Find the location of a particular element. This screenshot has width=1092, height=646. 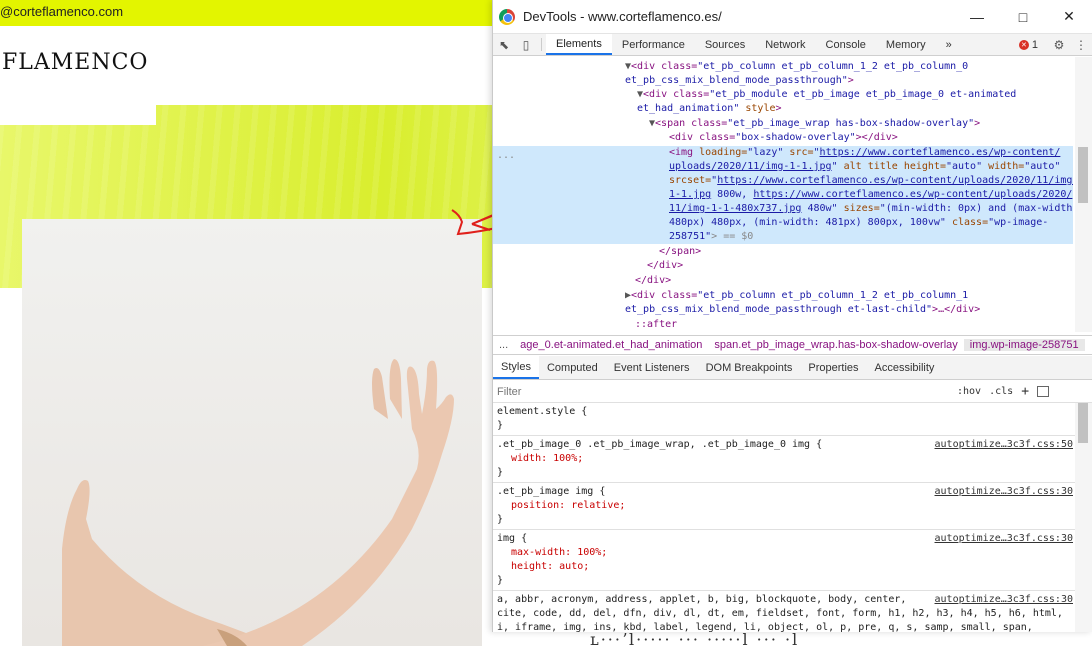

maximize-button: □ is located at coordinates (1023, 17).